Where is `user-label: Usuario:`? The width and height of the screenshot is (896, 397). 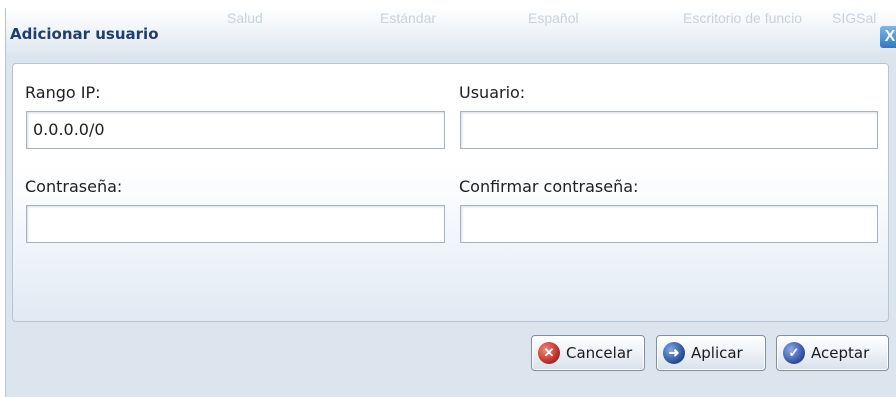 user-label: Usuario: is located at coordinates (492, 92).